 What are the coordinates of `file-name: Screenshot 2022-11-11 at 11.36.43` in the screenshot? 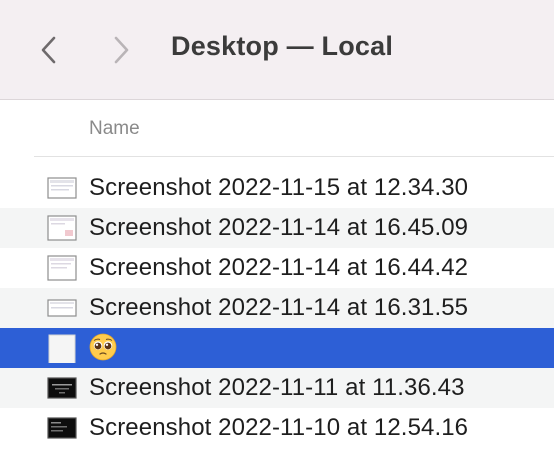 It's located at (277, 387).